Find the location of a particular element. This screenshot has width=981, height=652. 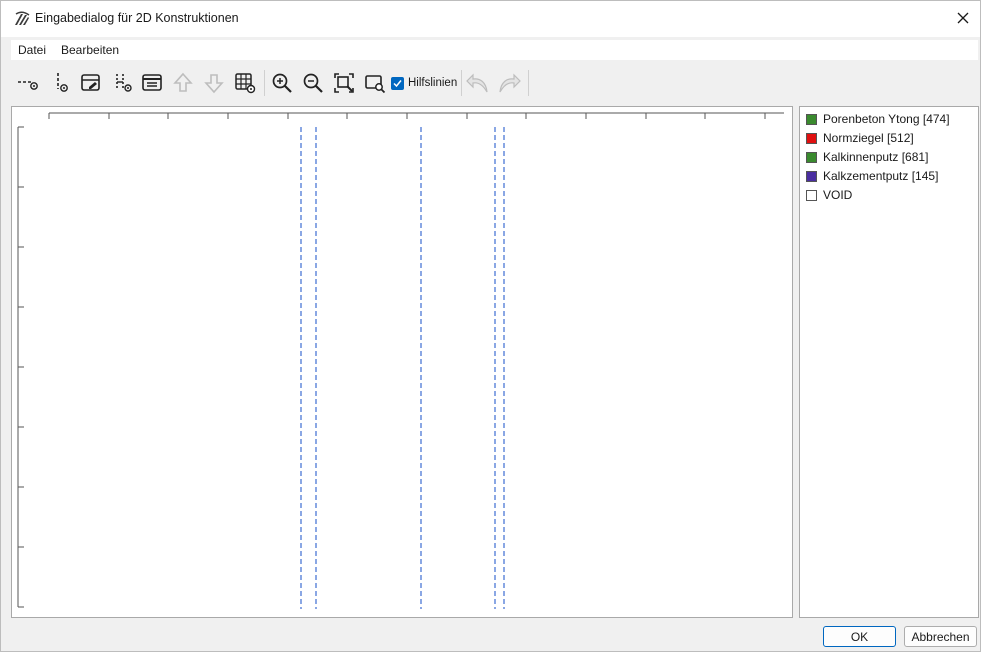

toolbar: Hilfslinien is located at coordinates (281, 83).